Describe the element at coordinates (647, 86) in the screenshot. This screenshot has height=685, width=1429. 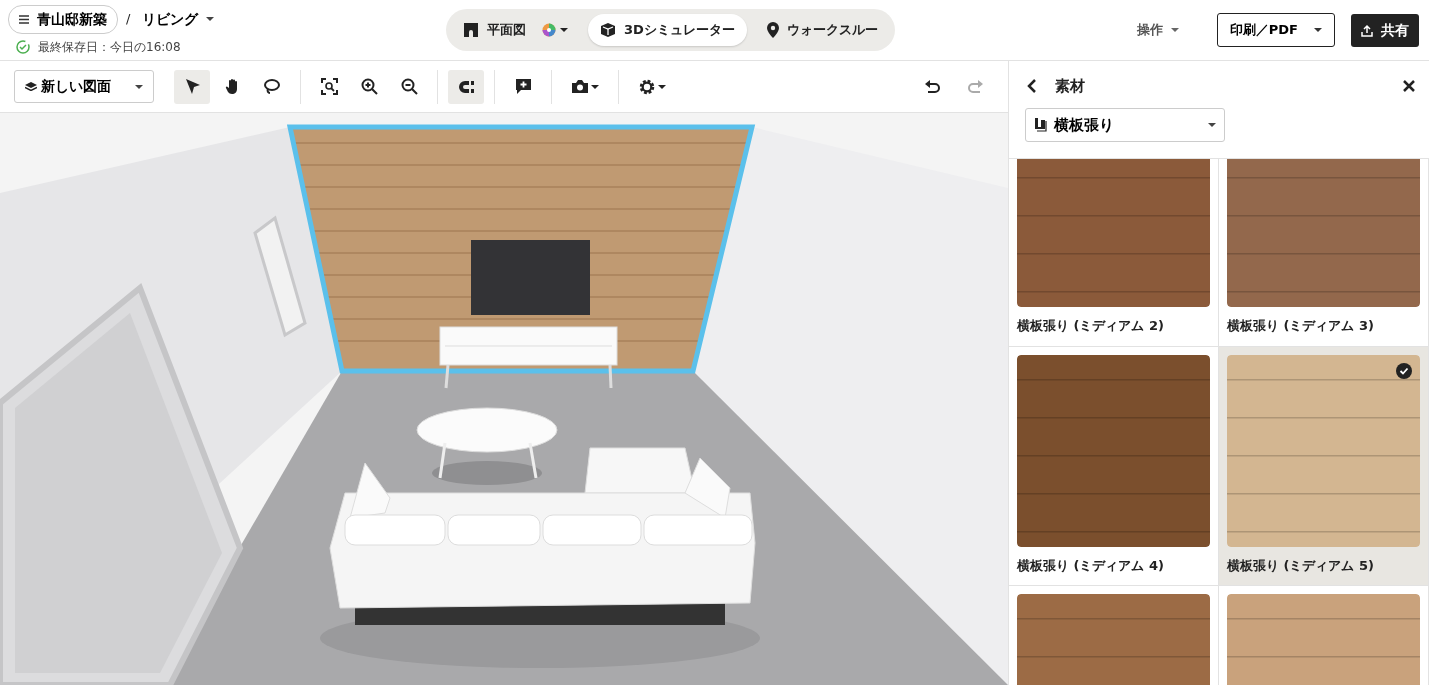
I see `settings-icon` at that location.